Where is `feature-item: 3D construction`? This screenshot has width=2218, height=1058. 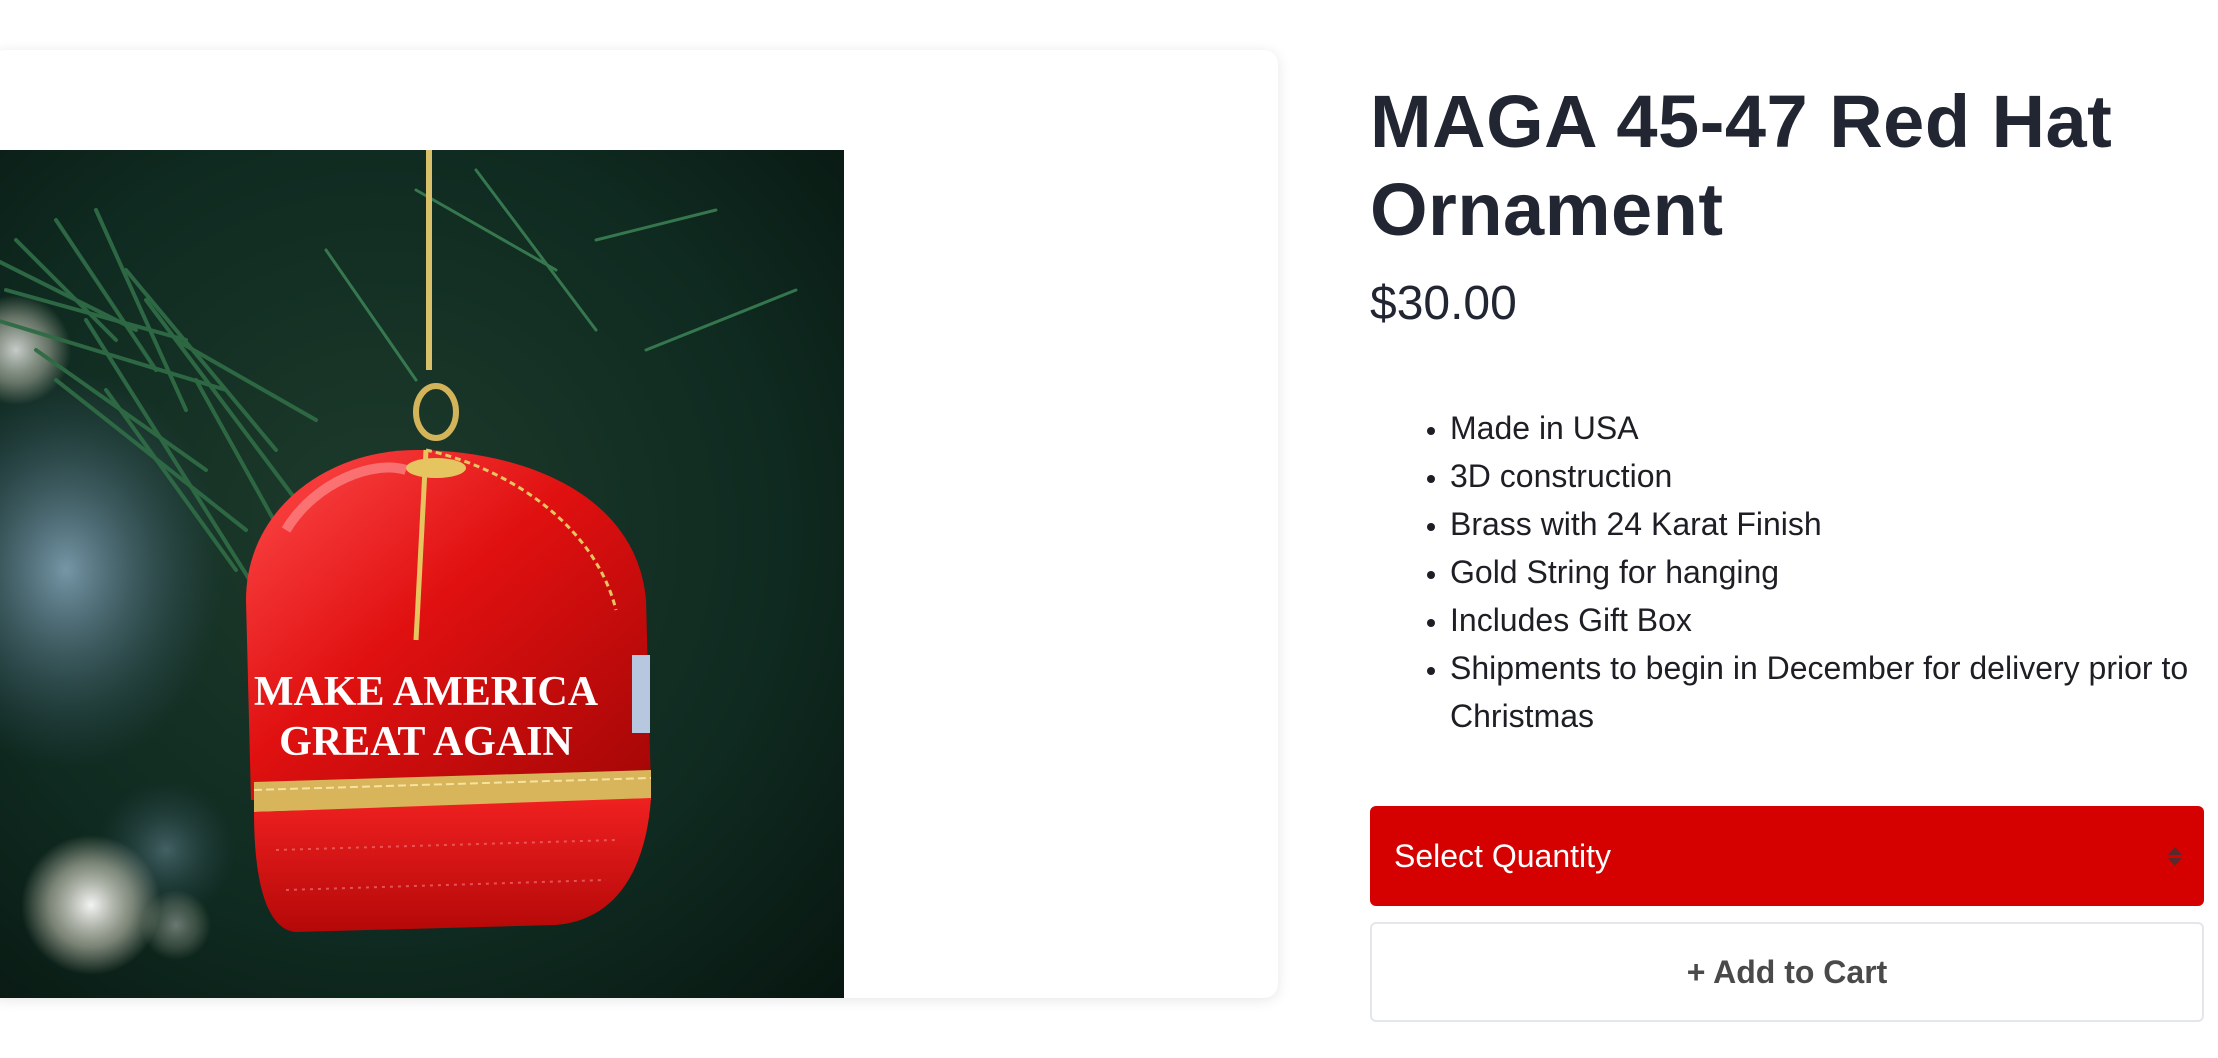 feature-item: 3D construction is located at coordinates (1826, 476).